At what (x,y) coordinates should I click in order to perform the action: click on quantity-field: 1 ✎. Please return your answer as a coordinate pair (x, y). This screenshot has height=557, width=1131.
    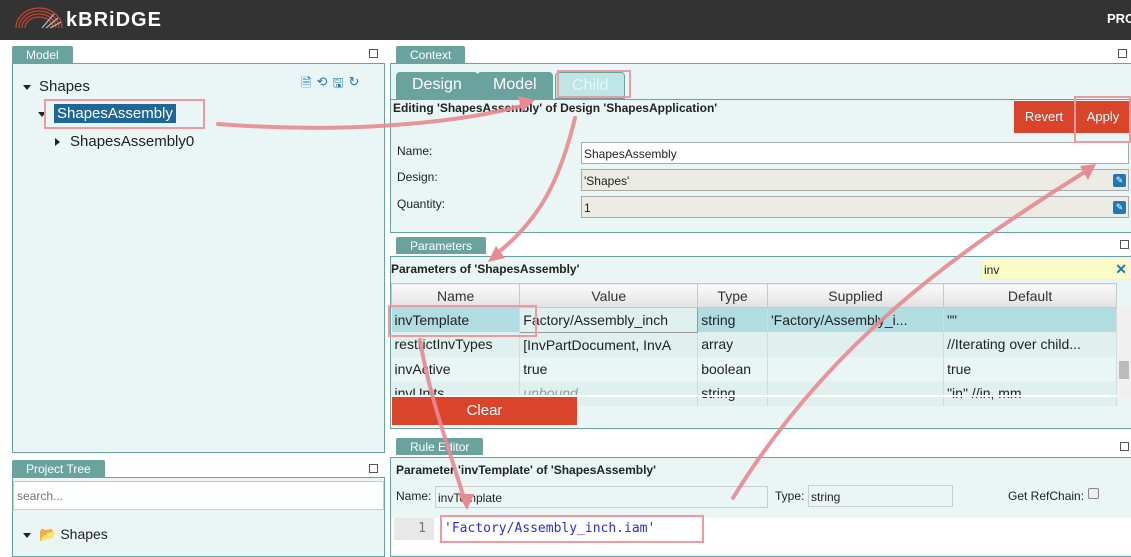
    Looking at the image, I should click on (855, 207).